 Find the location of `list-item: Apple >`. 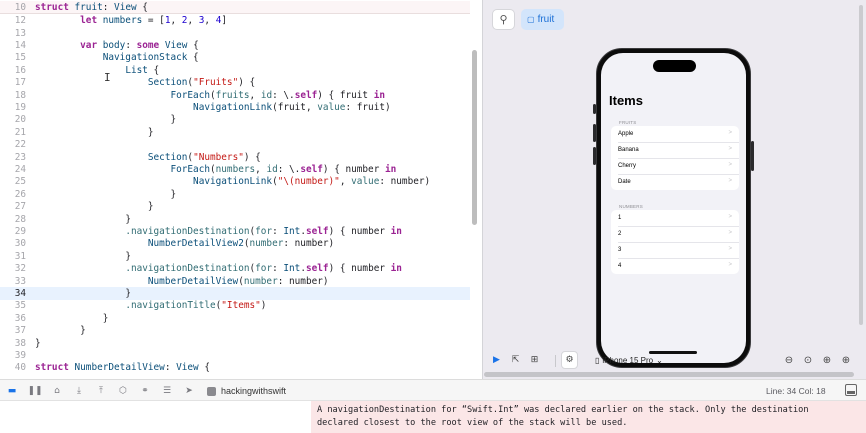

list-item: Apple > is located at coordinates (675, 134).